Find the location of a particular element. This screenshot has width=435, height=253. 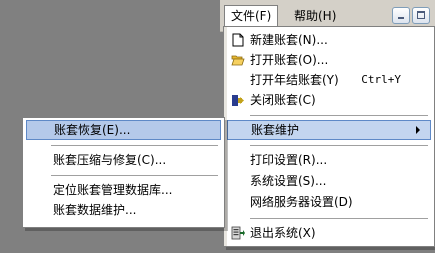

maximize-icon is located at coordinates (421, 15).